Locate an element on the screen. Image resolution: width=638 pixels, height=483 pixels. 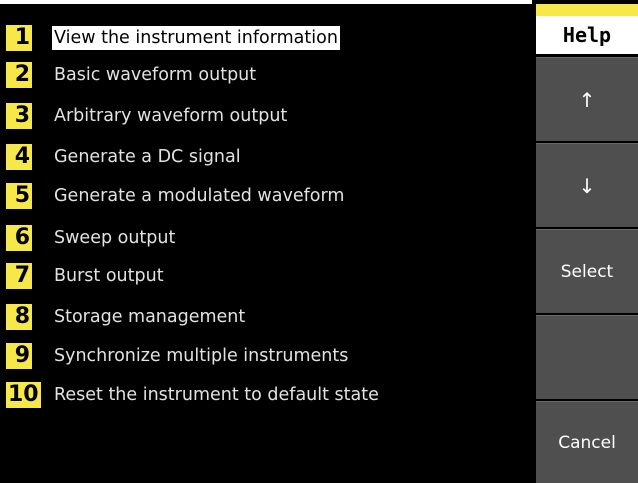
help-item-7: 7 Burst output is located at coordinates (260, 276).